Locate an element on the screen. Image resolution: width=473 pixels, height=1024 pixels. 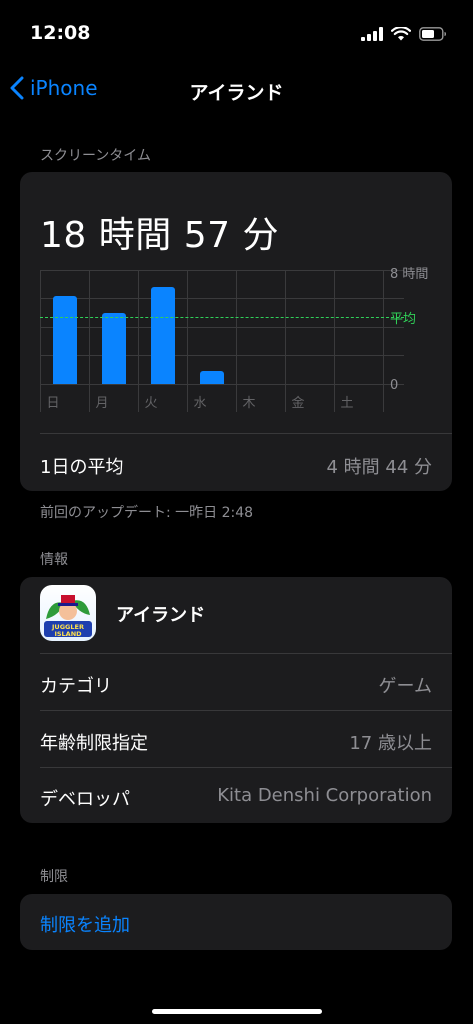
battery-icon is located at coordinates (433, 35).